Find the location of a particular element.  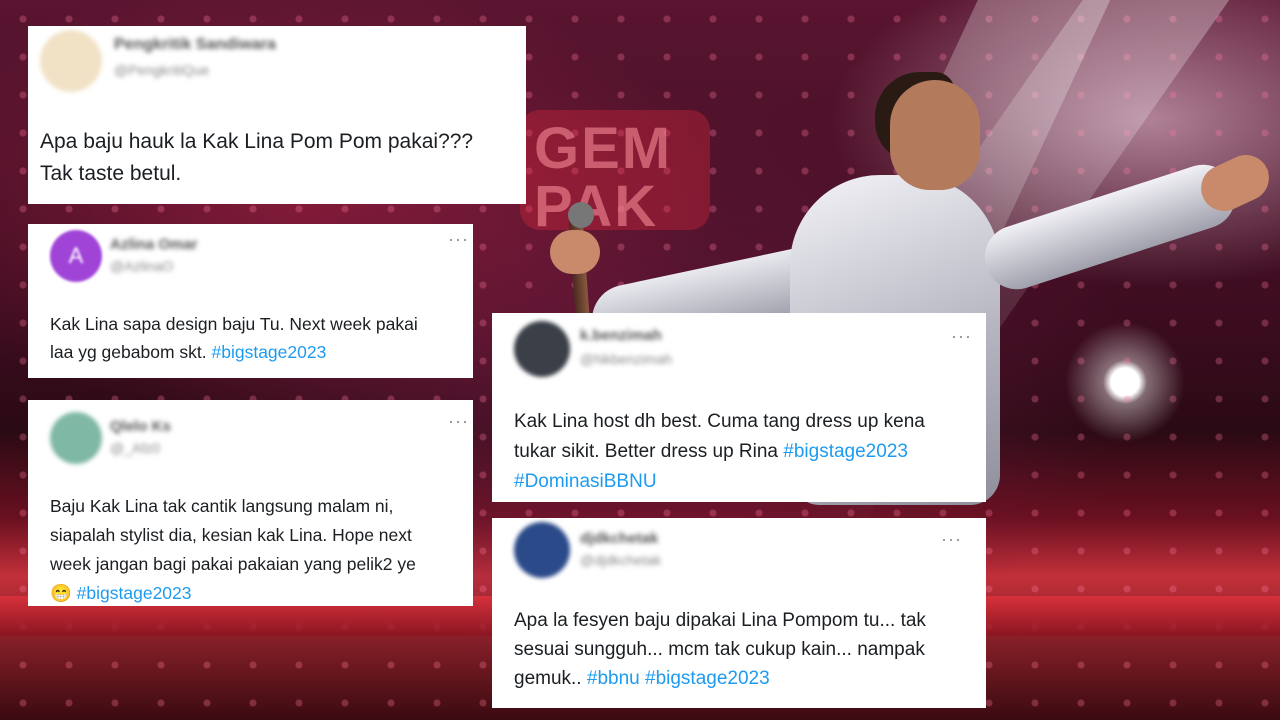

tweet-text-line: 😁 #bigstage2023 is located at coordinates (233, 593).